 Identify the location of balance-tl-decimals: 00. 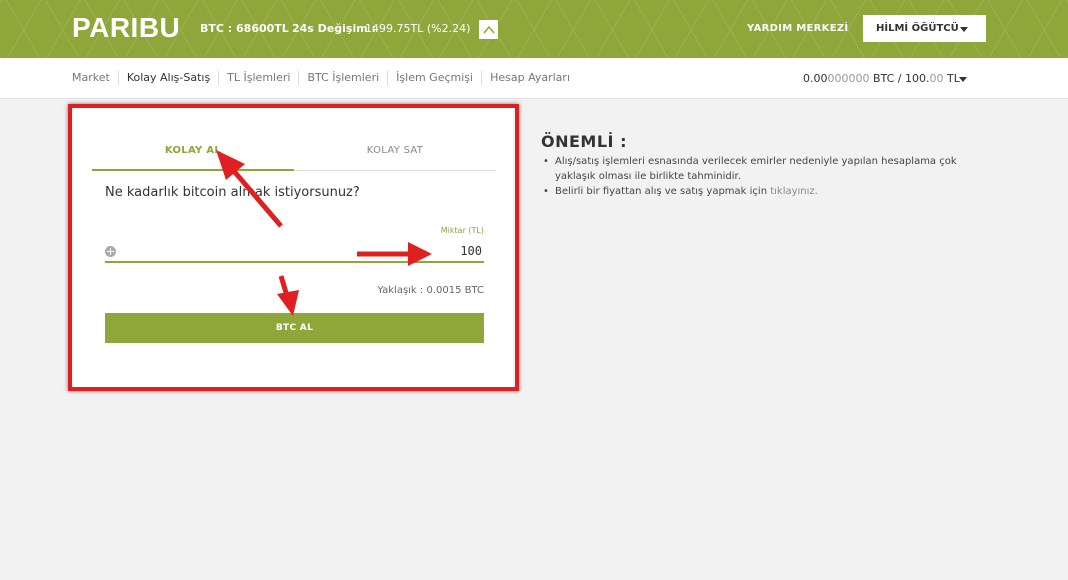
(936, 78).